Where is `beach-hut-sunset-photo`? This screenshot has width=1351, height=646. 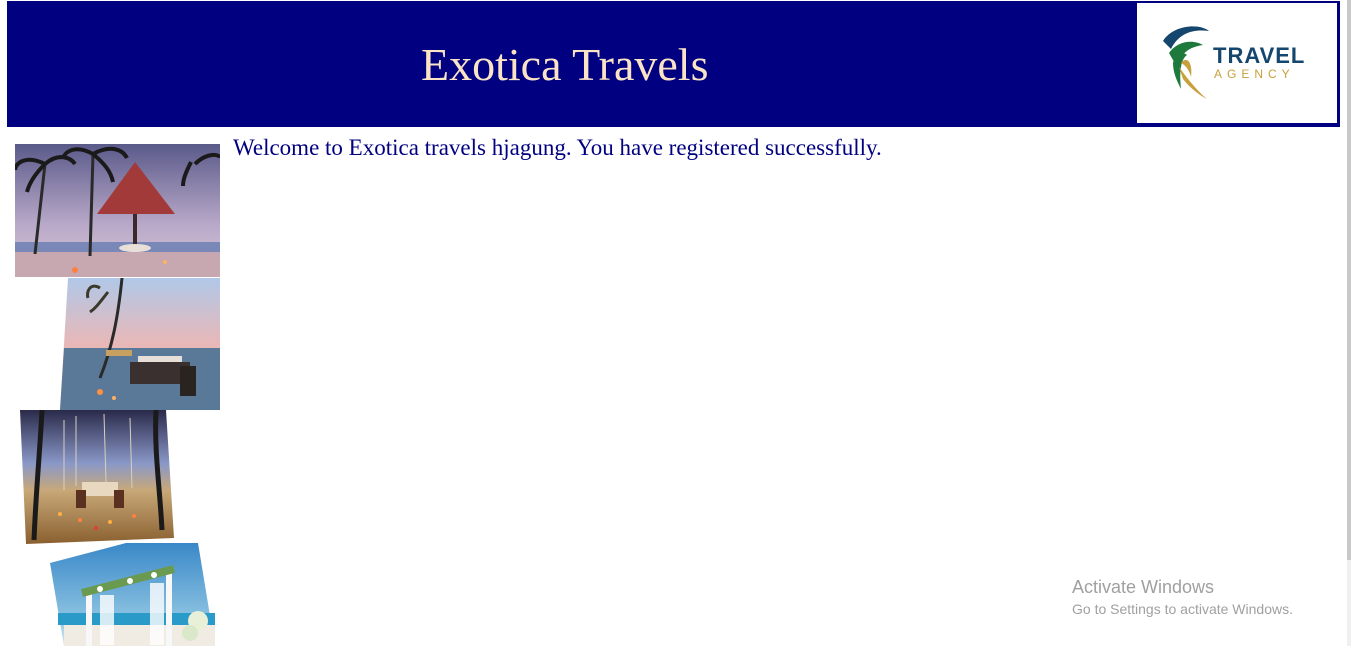
beach-hut-sunset-photo is located at coordinates (117, 210).